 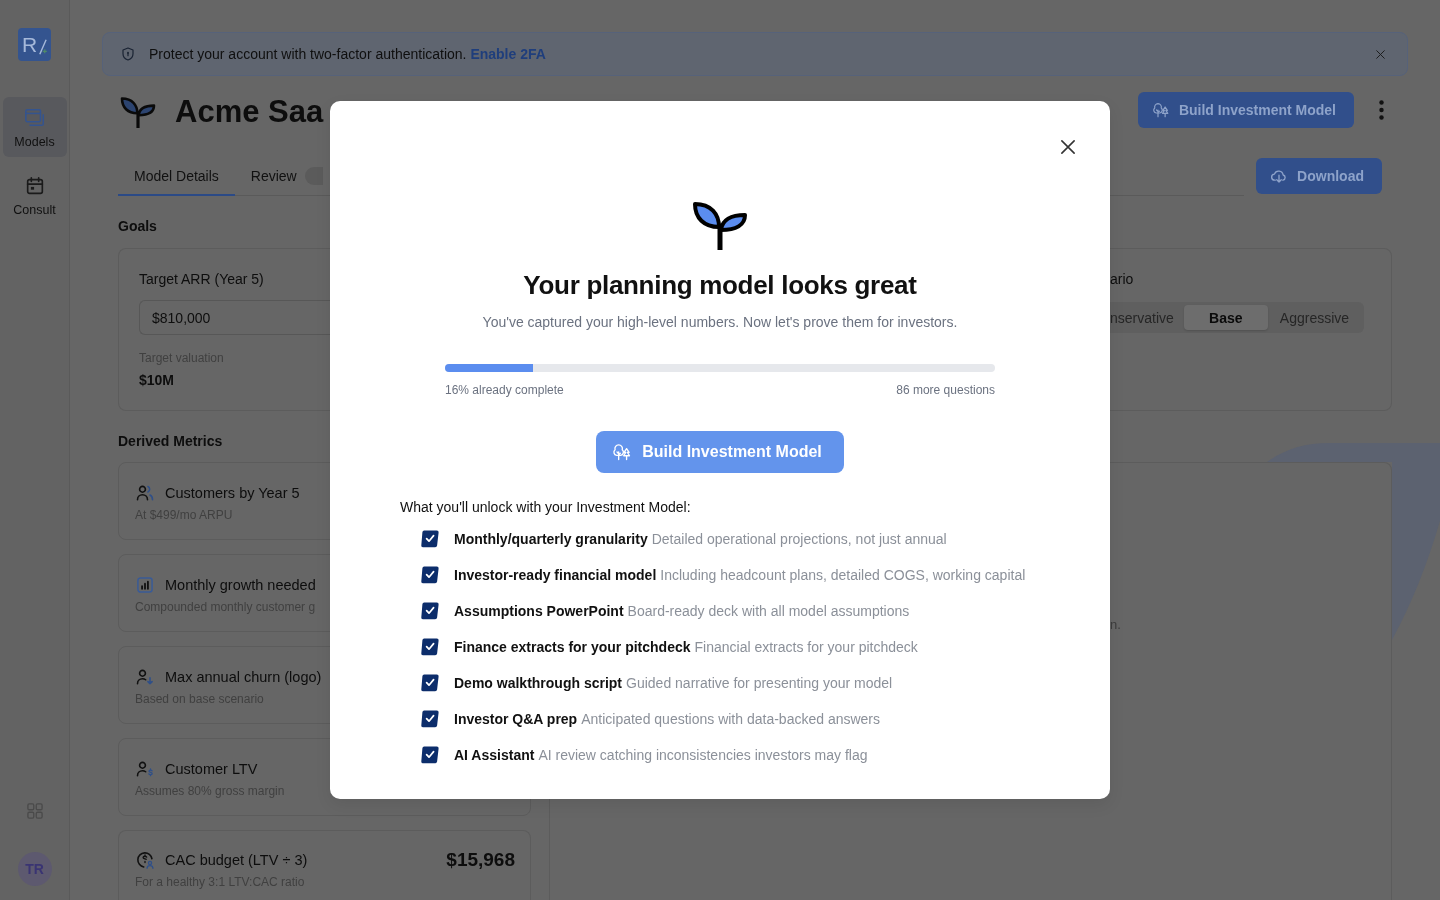 I want to click on scenario-label: ario, so click(x=1122, y=279).